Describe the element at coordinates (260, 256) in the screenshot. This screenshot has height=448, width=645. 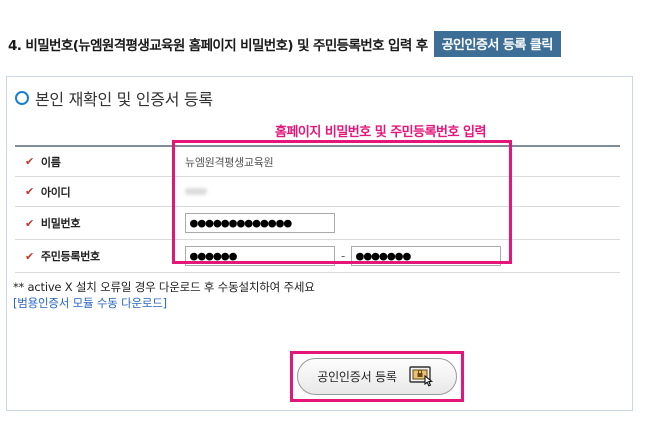
I see `ssn-front-input: ●●●●●●` at that location.